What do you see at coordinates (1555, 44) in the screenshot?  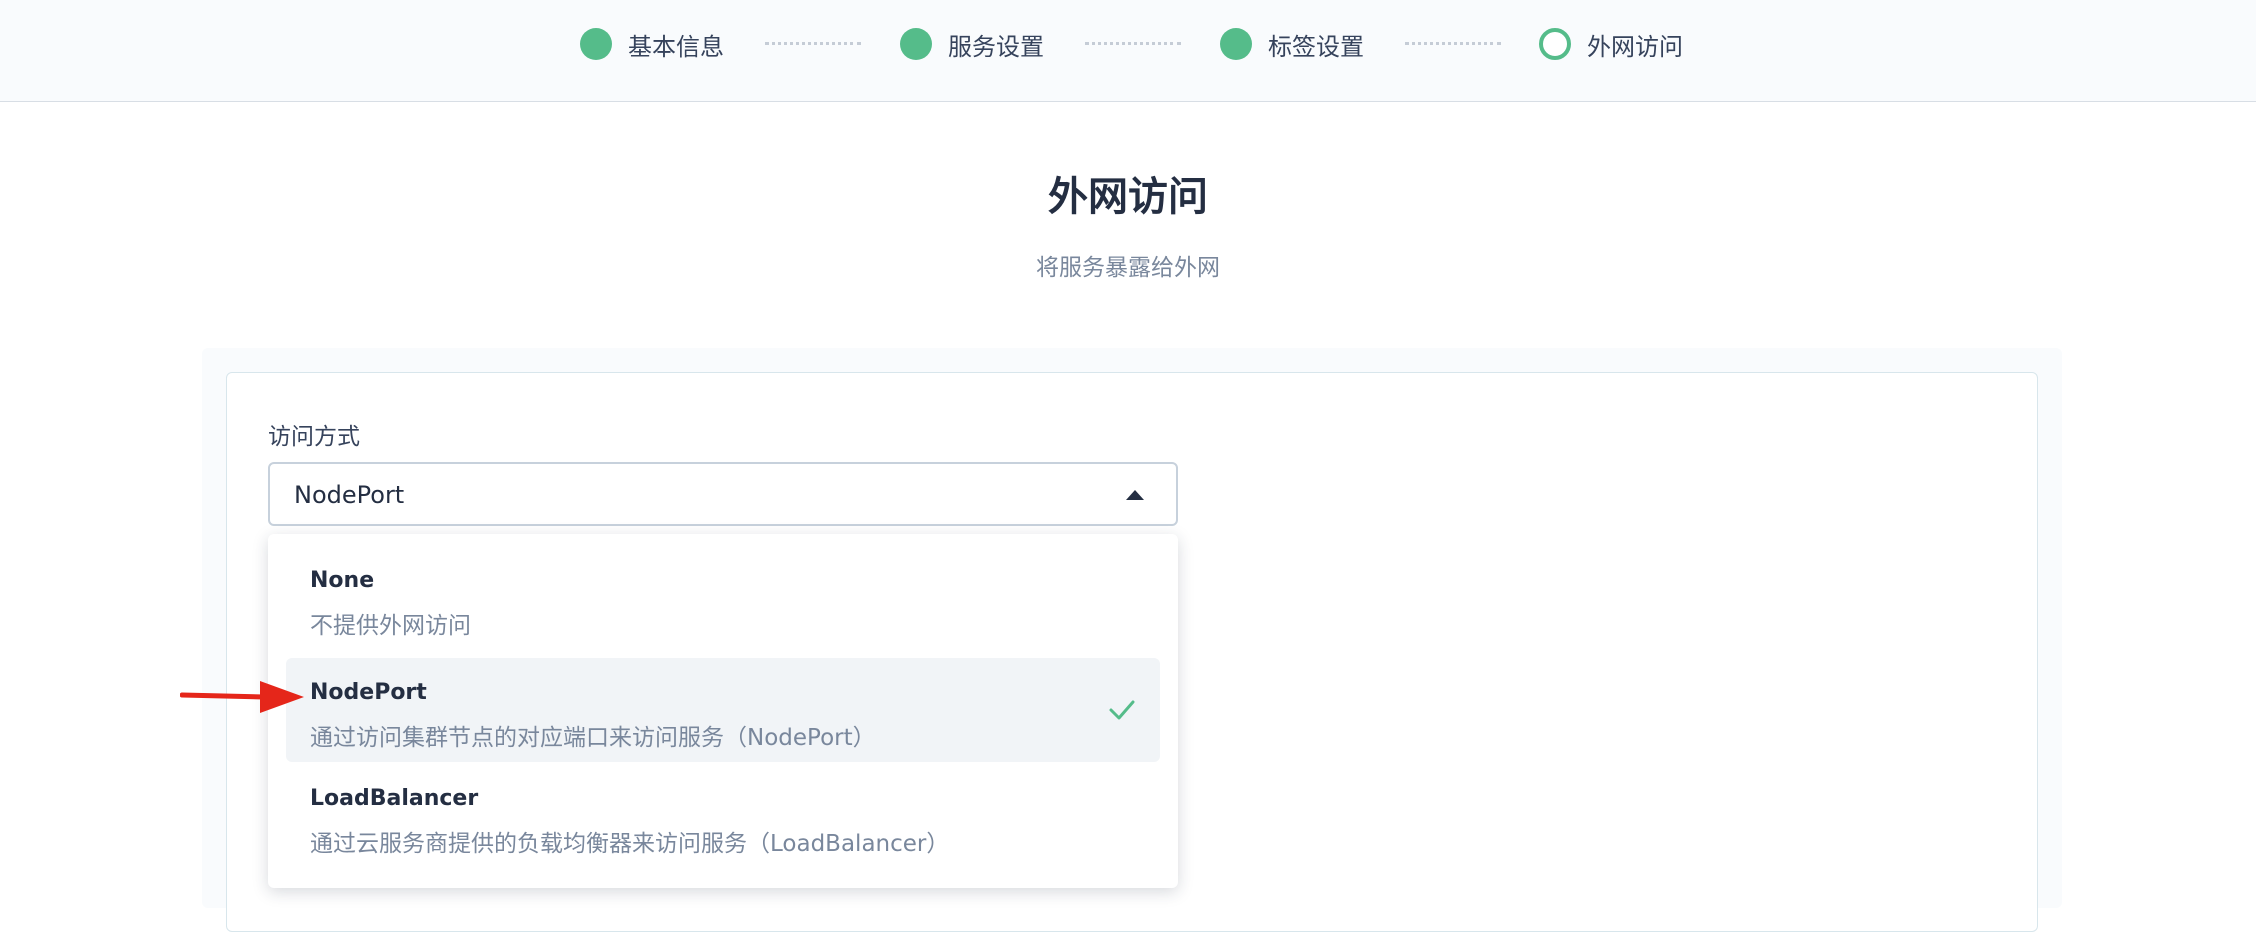 I see `step-current-dot` at bounding box center [1555, 44].